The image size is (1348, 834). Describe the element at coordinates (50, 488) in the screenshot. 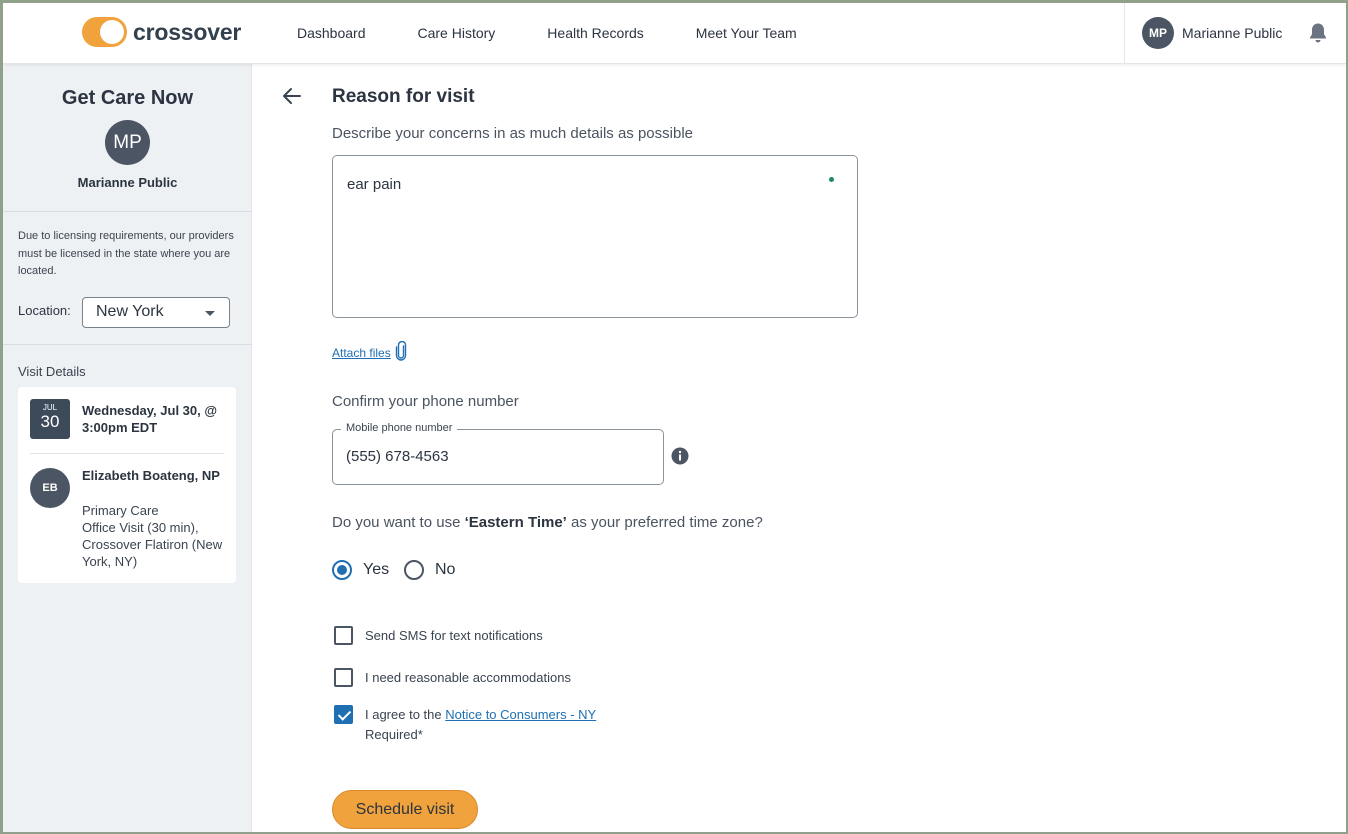

I see `provider-avatar: EB` at that location.